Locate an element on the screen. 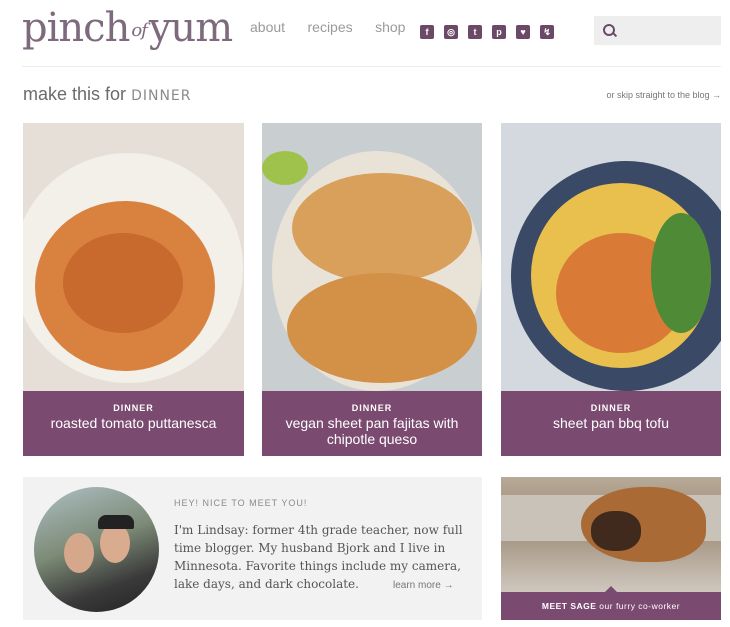 This screenshot has width=730, height=627. avatar-cap is located at coordinates (116, 522).